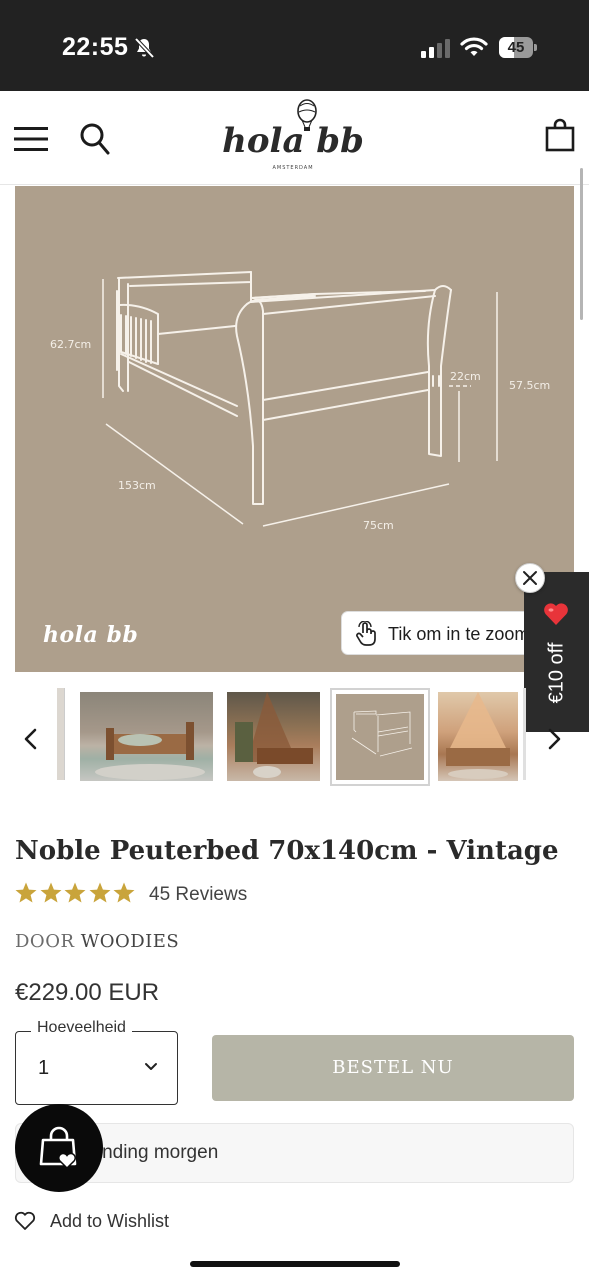  I want to click on quantity-label: Hoeveelheid, so click(81, 1028).